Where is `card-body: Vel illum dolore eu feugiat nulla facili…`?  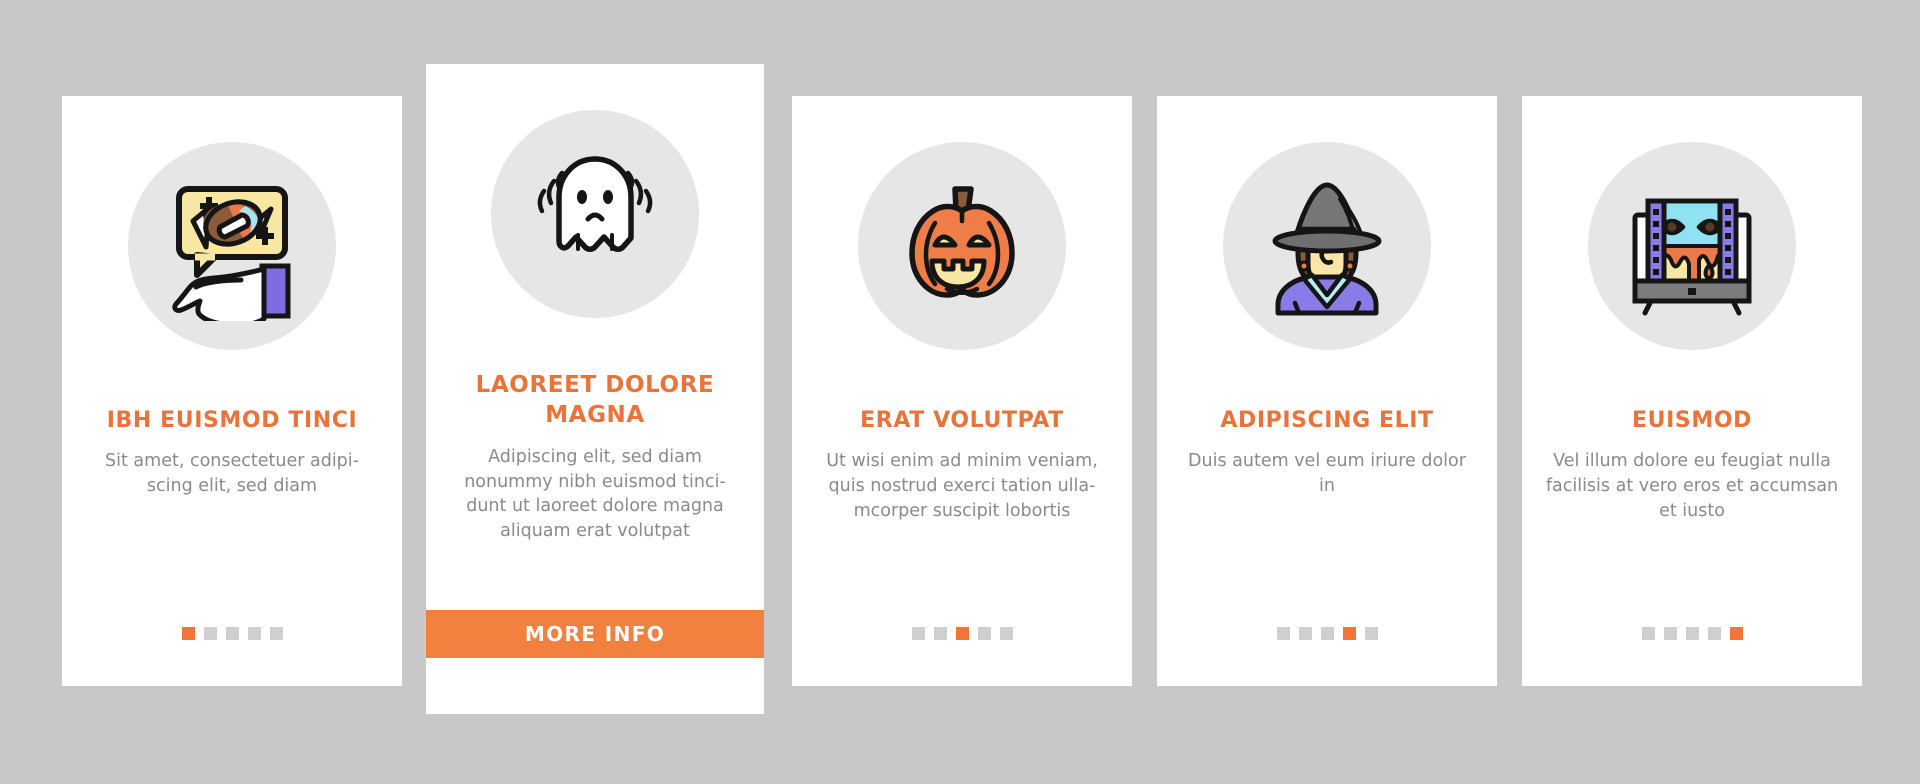 card-body: Vel illum dolore eu feugiat nulla facili… is located at coordinates (1692, 486).